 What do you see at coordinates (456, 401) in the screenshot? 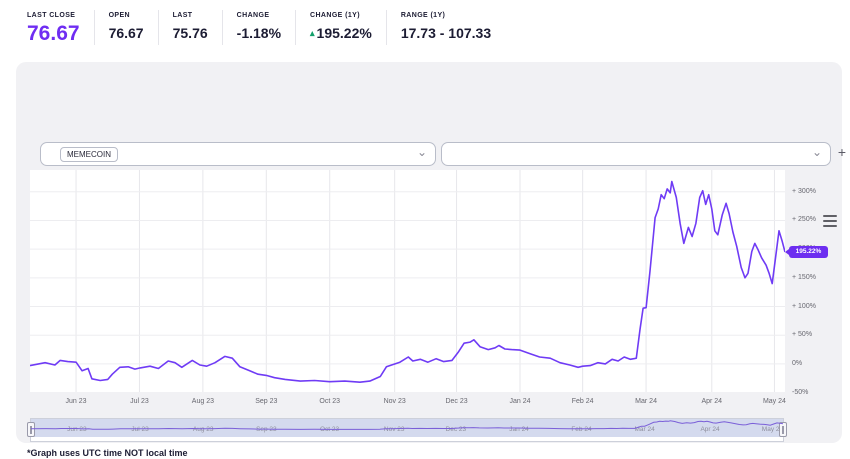
I see `x-tick-label: Dec 23` at bounding box center [456, 401].